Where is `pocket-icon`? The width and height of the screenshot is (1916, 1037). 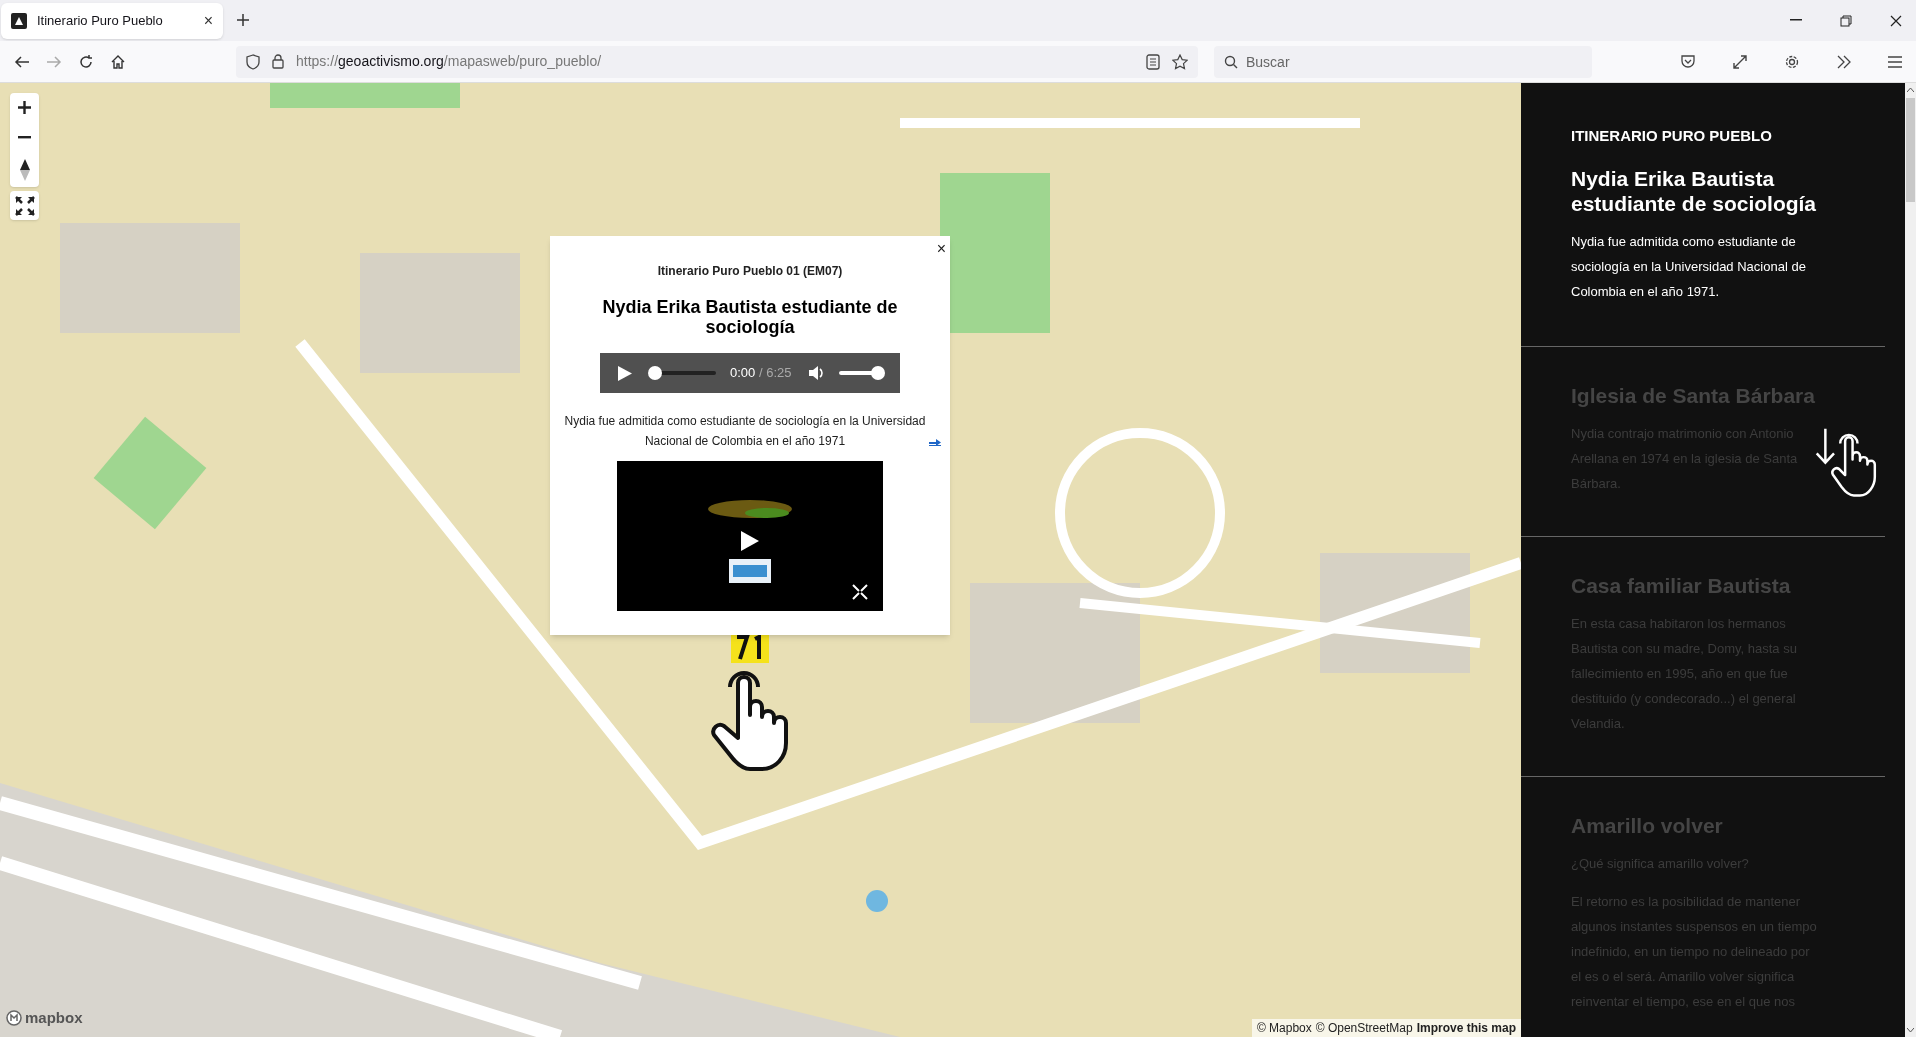 pocket-icon is located at coordinates (1688, 61).